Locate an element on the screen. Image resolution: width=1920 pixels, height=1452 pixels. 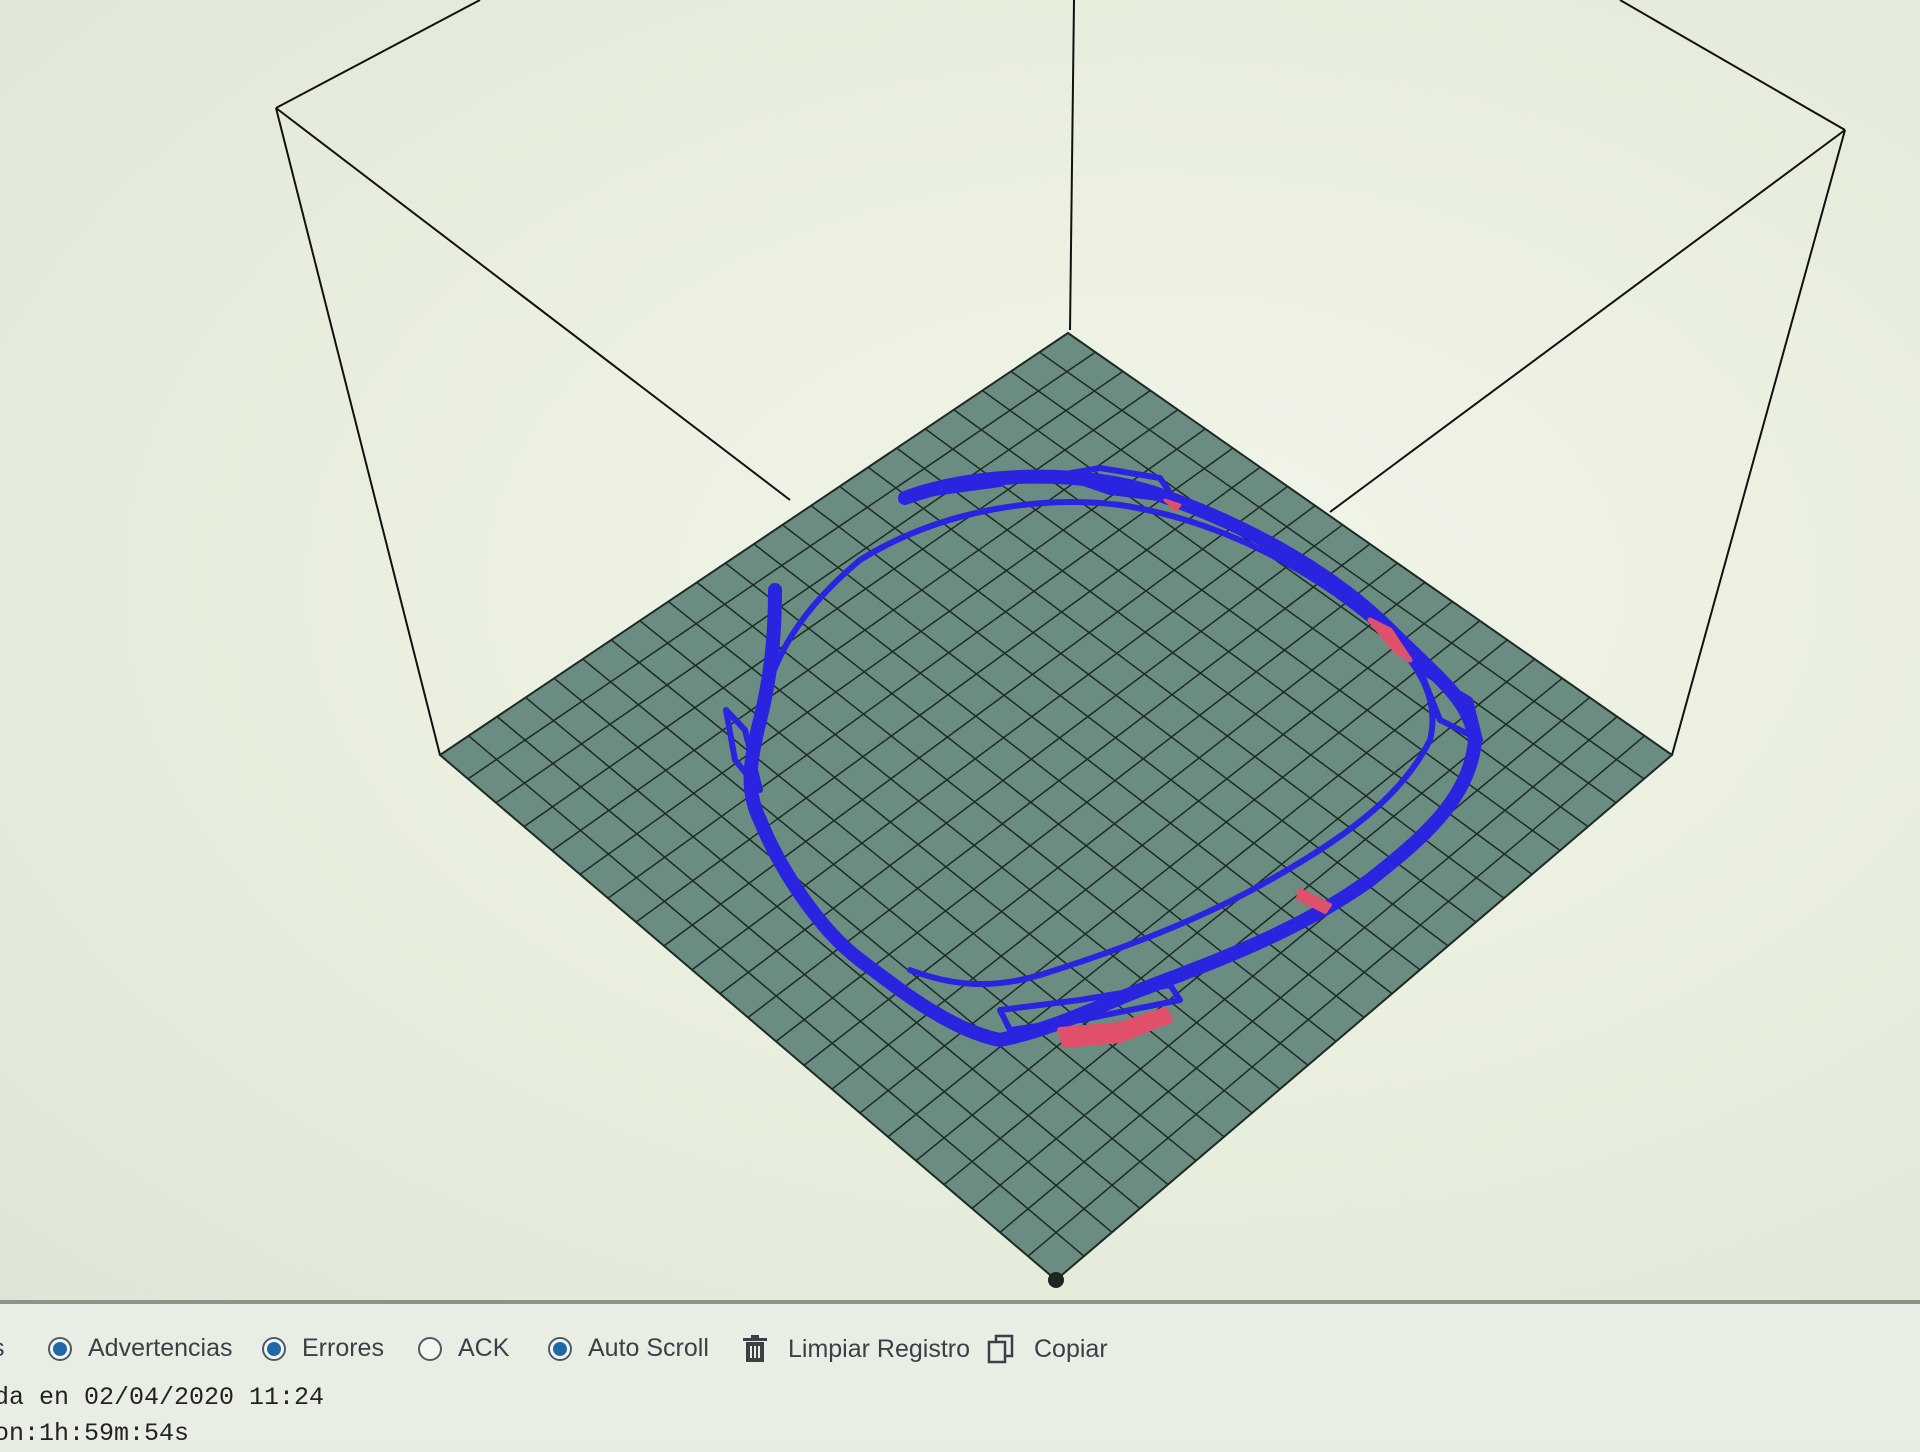
warnings-toggle: Advertencias is located at coordinates (140, 1348).